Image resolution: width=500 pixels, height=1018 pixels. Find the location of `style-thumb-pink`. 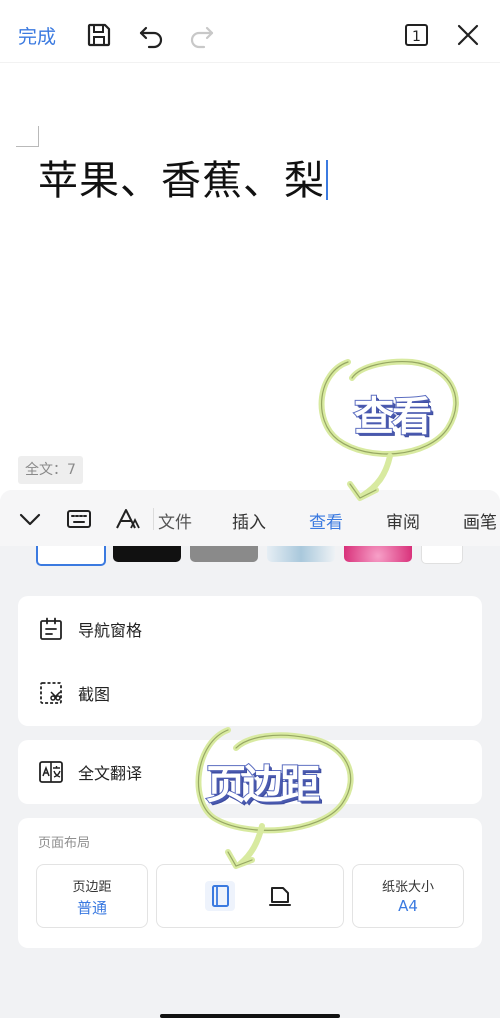

style-thumb-pink is located at coordinates (378, 554).